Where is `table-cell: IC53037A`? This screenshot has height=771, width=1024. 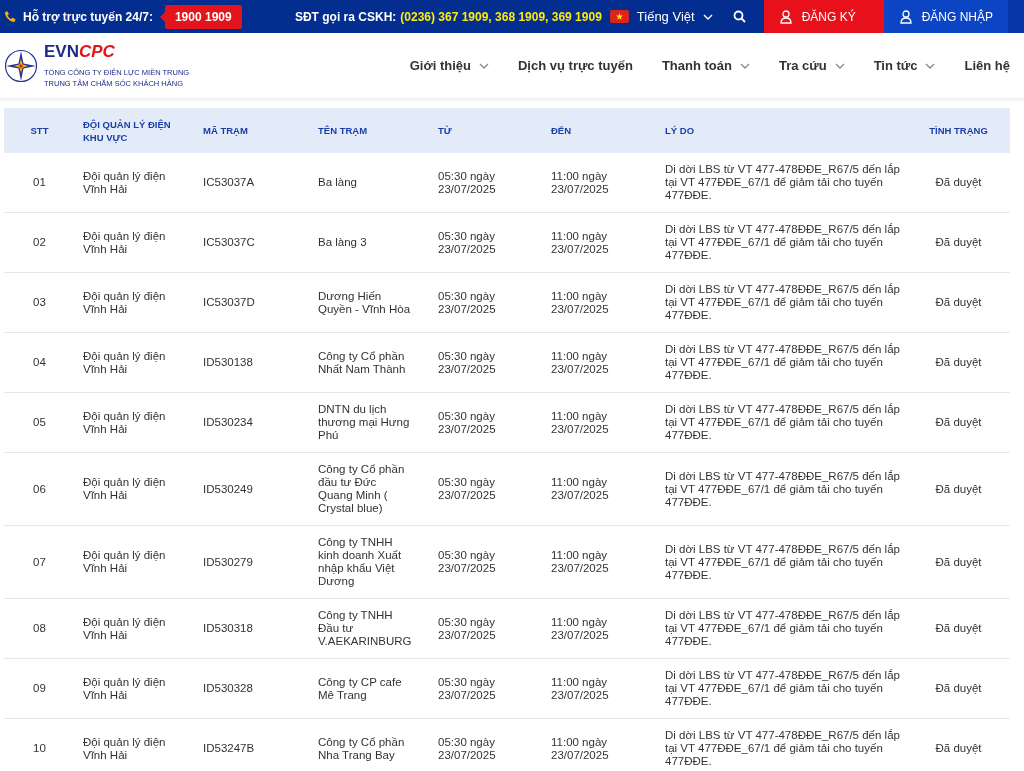 table-cell: IC53037A is located at coordinates (252, 183).